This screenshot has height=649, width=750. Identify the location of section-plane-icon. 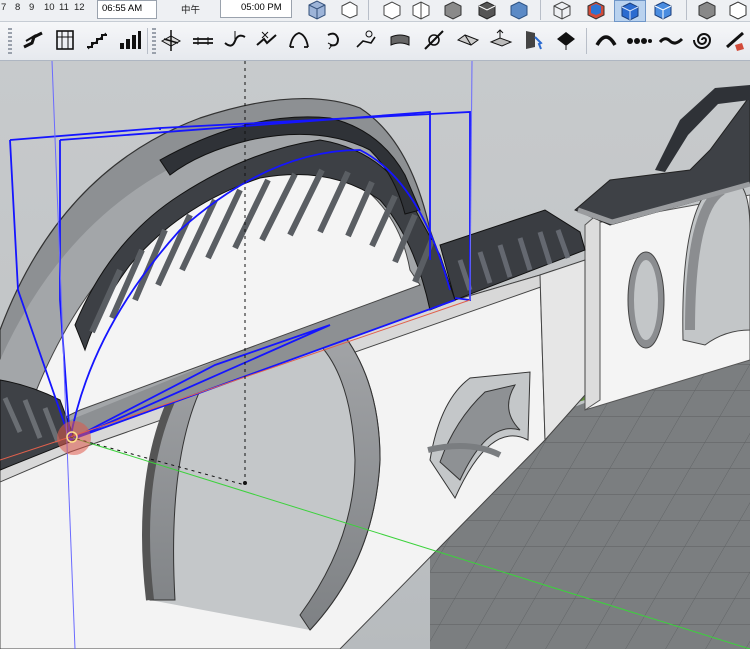
(735, 41).